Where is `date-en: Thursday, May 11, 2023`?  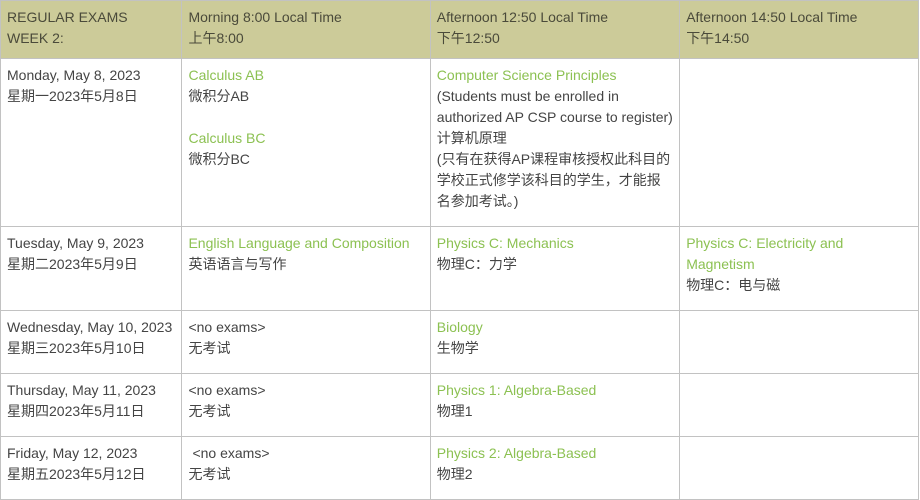 date-en: Thursday, May 11, 2023 is located at coordinates (81, 390).